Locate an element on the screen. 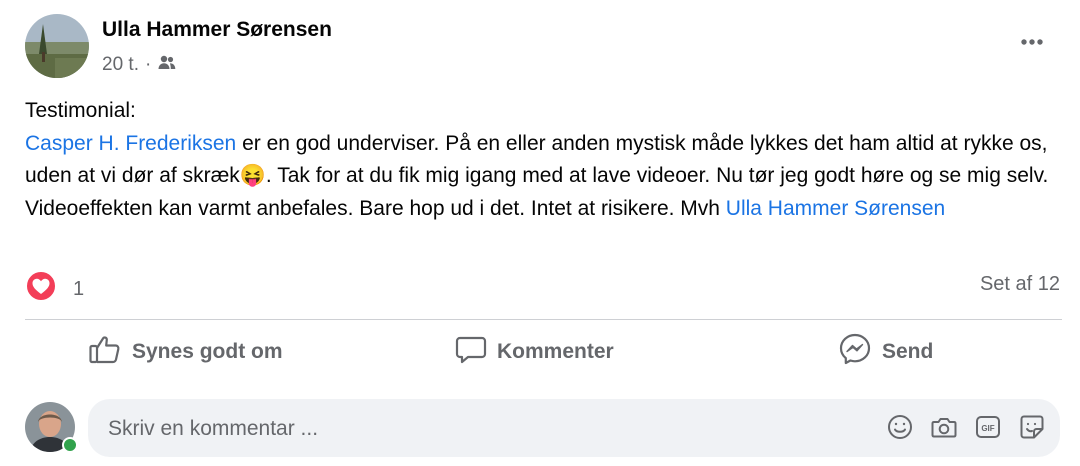 The height and width of the screenshot is (466, 1080). author-avatar is located at coordinates (57, 46).